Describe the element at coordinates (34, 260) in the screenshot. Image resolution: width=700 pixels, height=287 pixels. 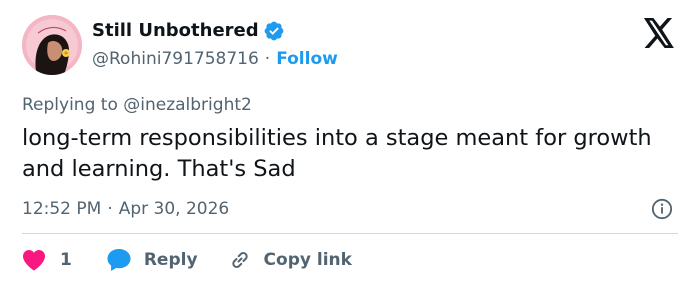
I see `heart-icon` at that location.